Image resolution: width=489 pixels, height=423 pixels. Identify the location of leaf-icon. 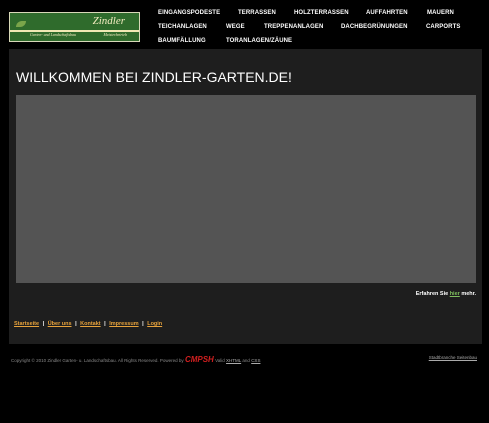
(21, 24).